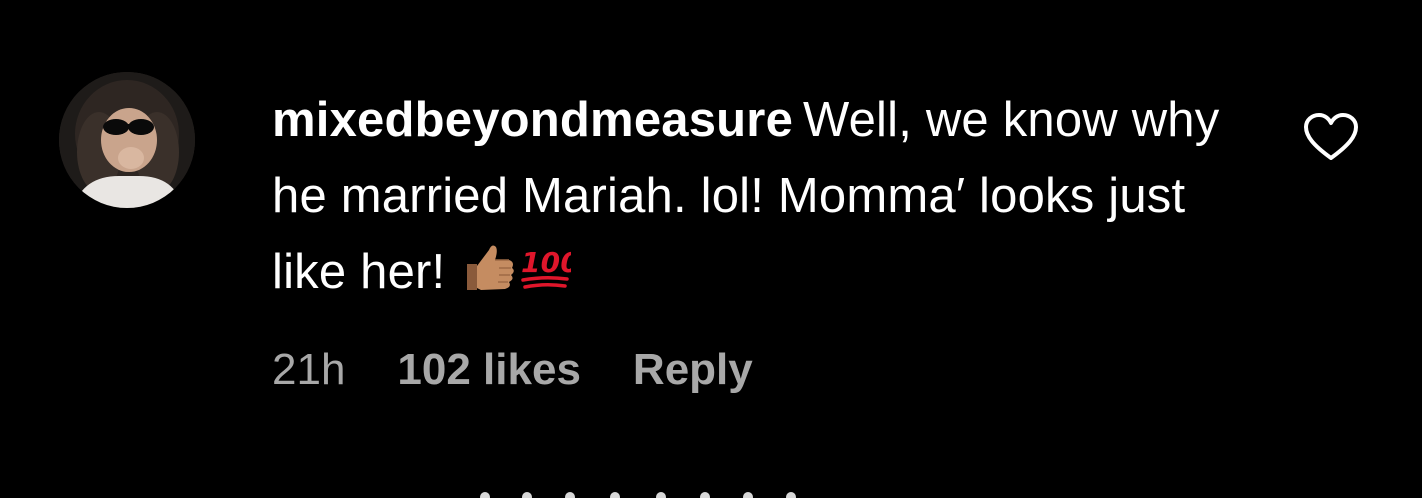 The height and width of the screenshot is (498, 1422). Describe the element at coordinates (693, 370) in the screenshot. I see `reply-button: Reply` at that location.